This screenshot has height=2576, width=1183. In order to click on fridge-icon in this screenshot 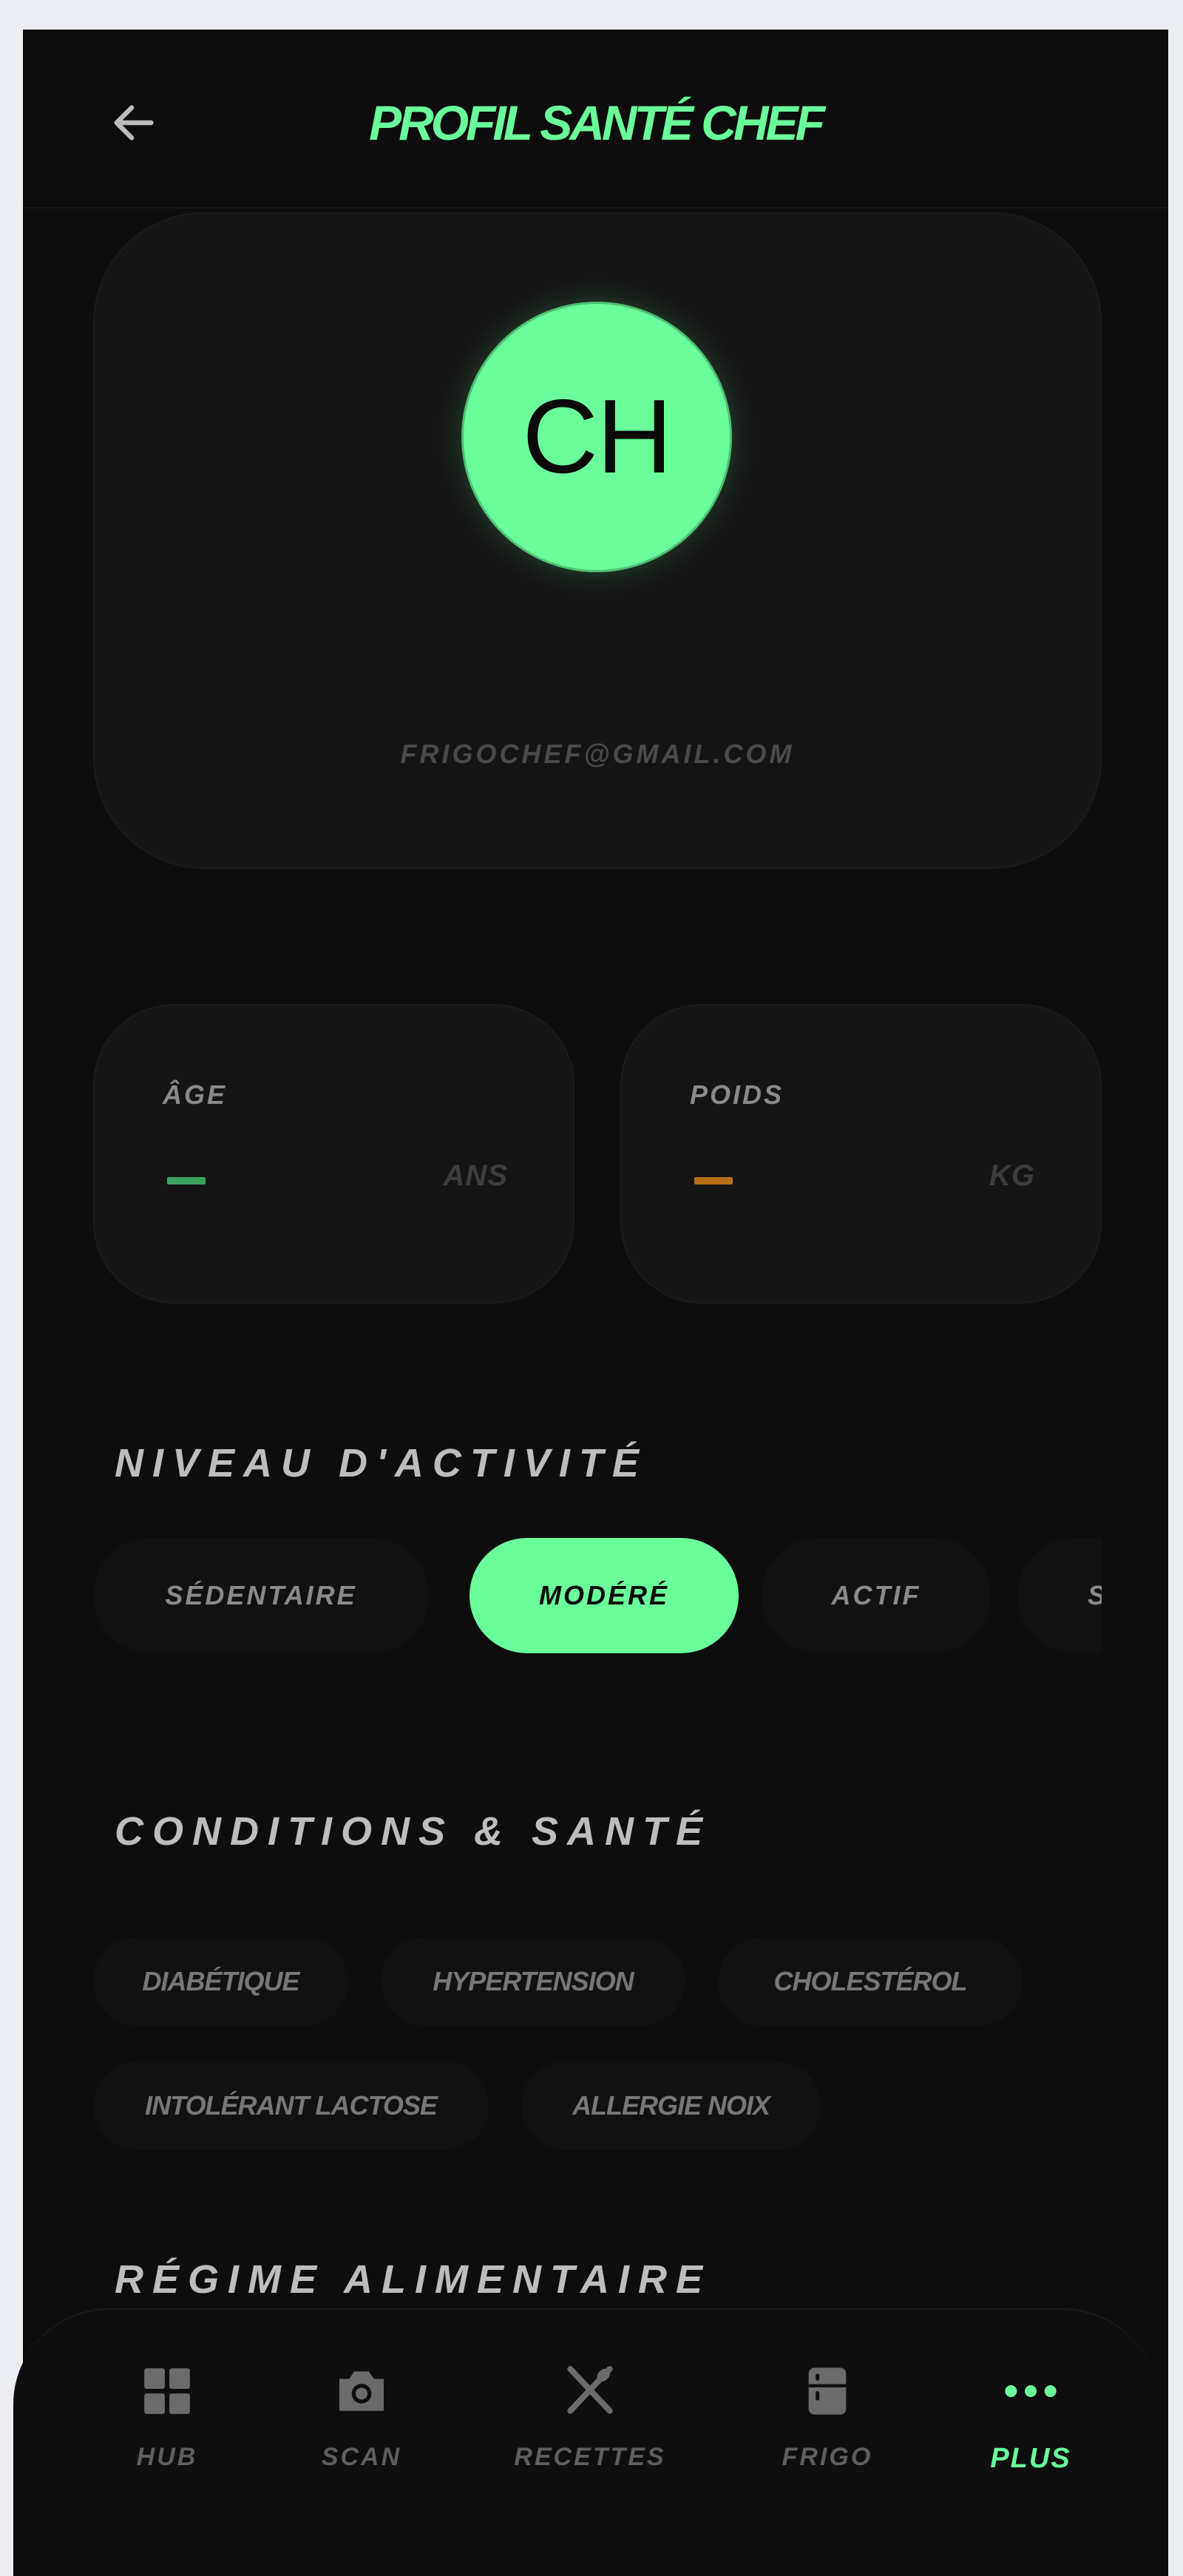, I will do `click(827, 2391)`.